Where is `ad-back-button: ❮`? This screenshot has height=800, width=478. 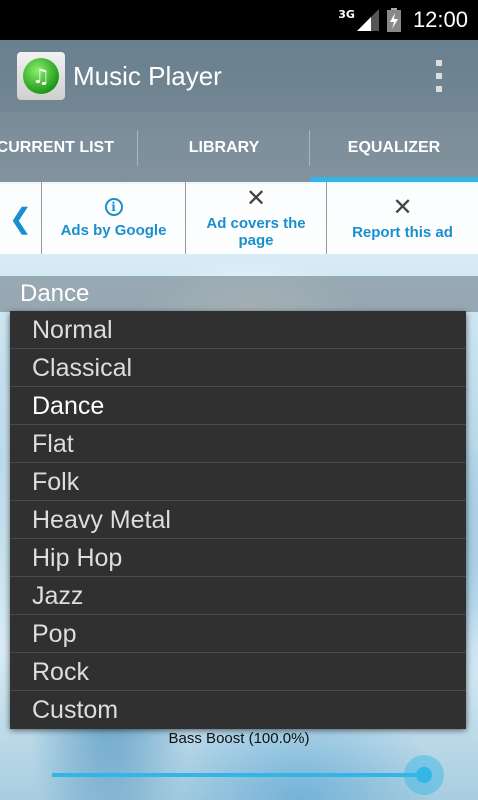 ad-back-button: ❮ is located at coordinates (21, 218).